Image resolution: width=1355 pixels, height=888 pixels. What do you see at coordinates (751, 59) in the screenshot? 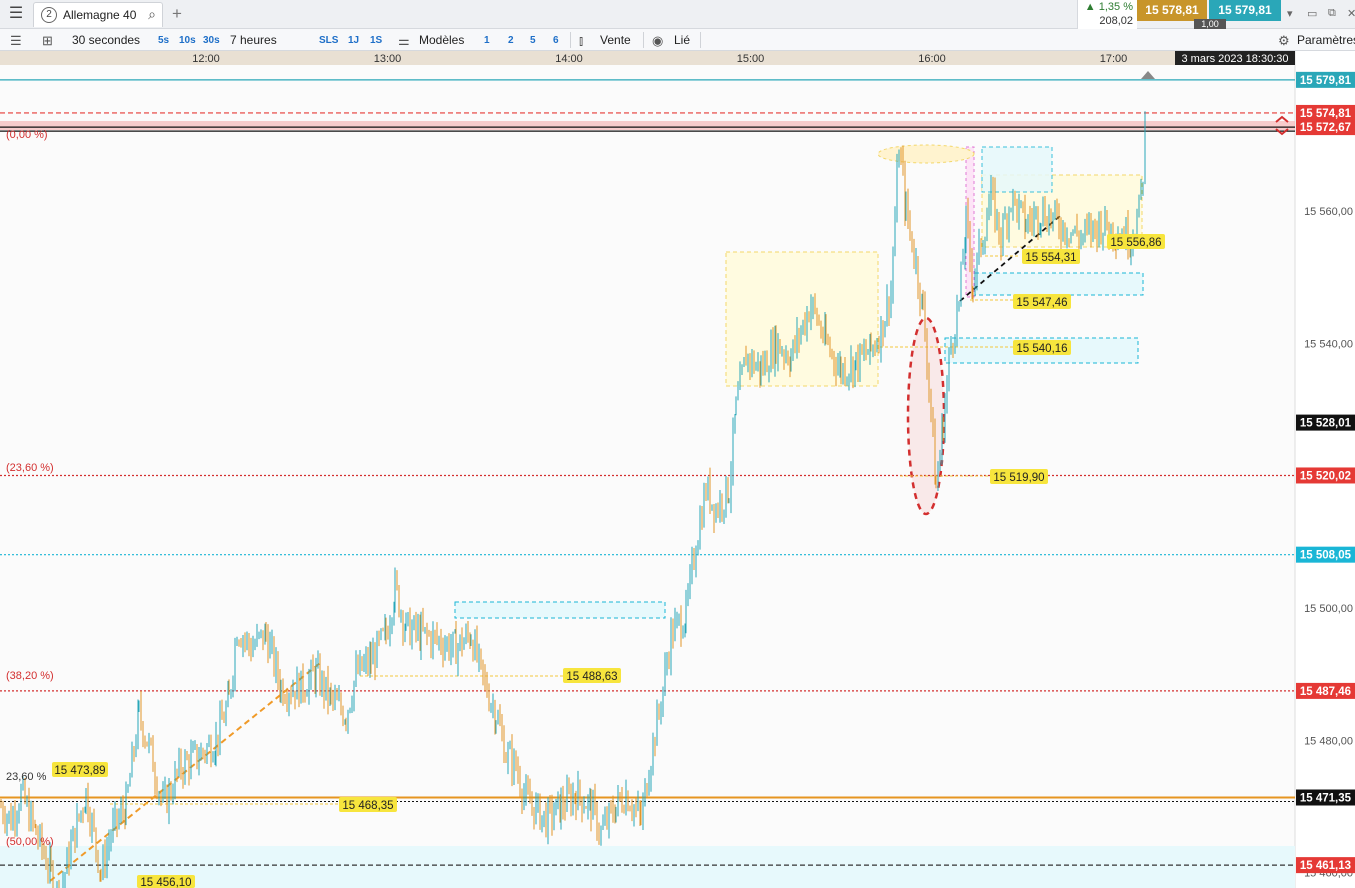
I see `x-tick-label: 15:00` at bounding box center [751, 59].